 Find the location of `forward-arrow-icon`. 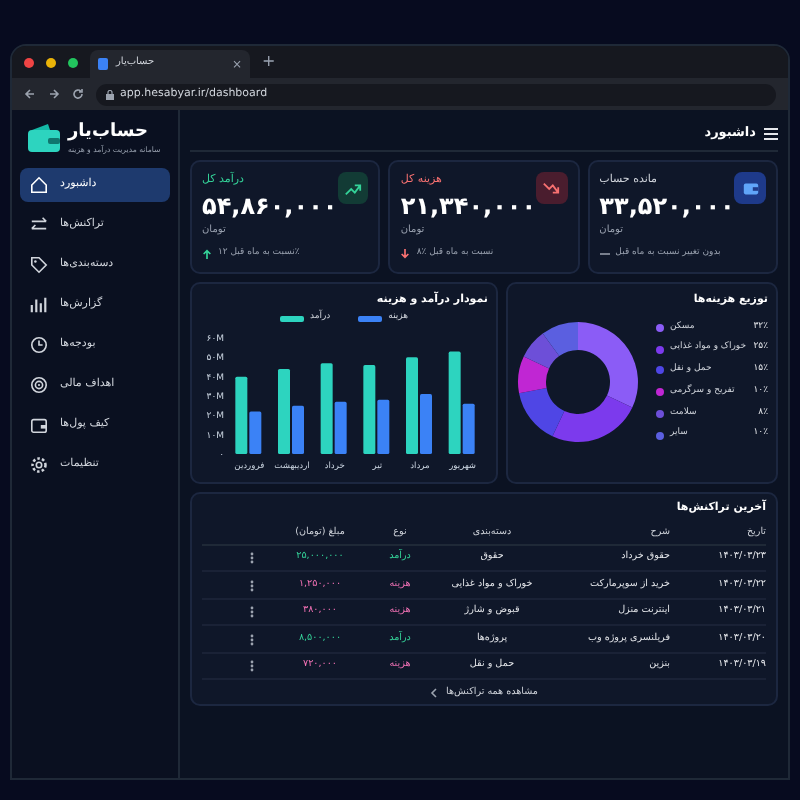

forward-arrow-icon is located at coordinates (54, 94).